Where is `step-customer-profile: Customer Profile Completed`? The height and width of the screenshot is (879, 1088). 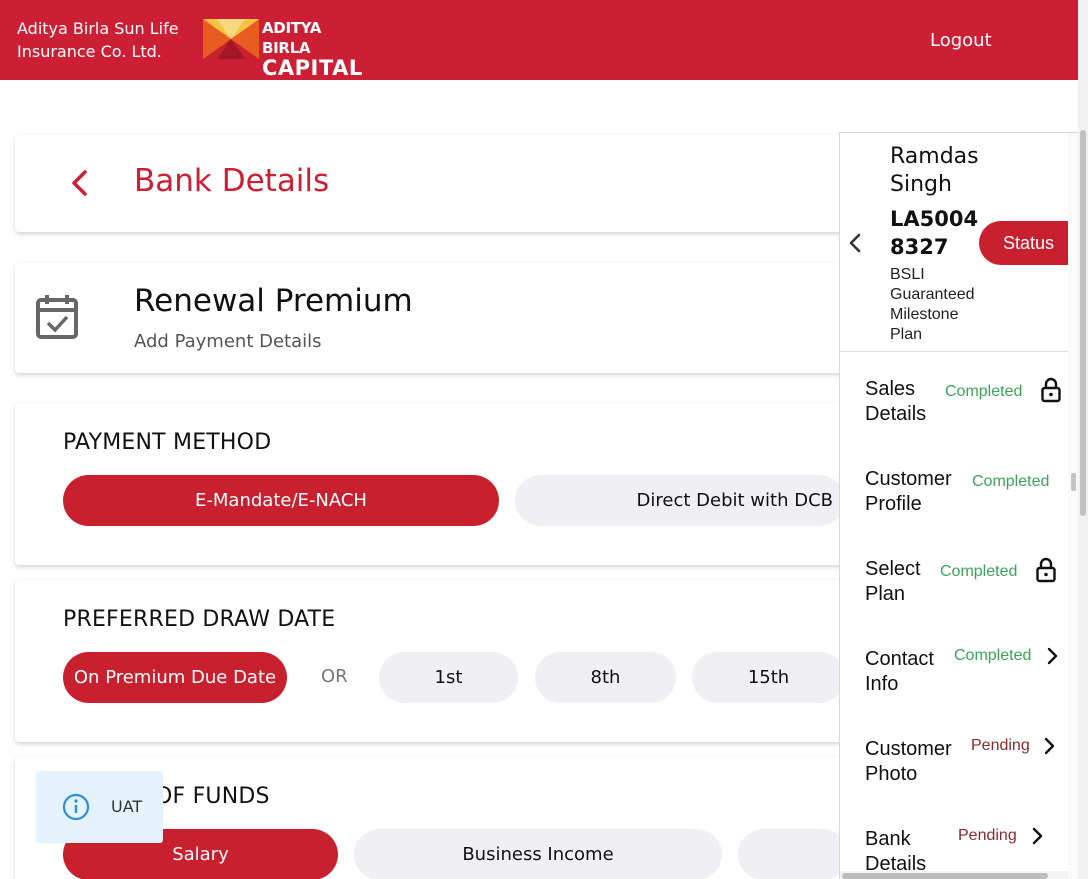 step-customer-profile: Customer Profile Completed is located at coordinates (954, 512).